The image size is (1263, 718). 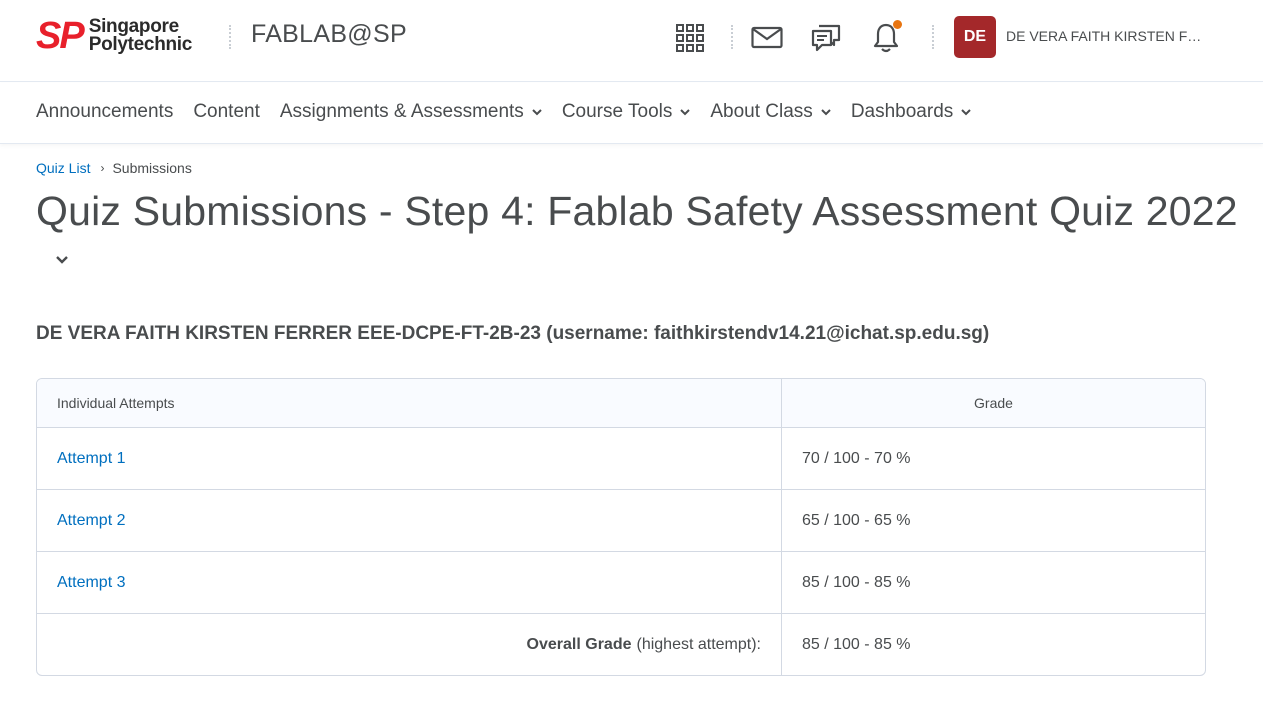 I want to click on nav-item-label: Content, so click(x=226, y=111).